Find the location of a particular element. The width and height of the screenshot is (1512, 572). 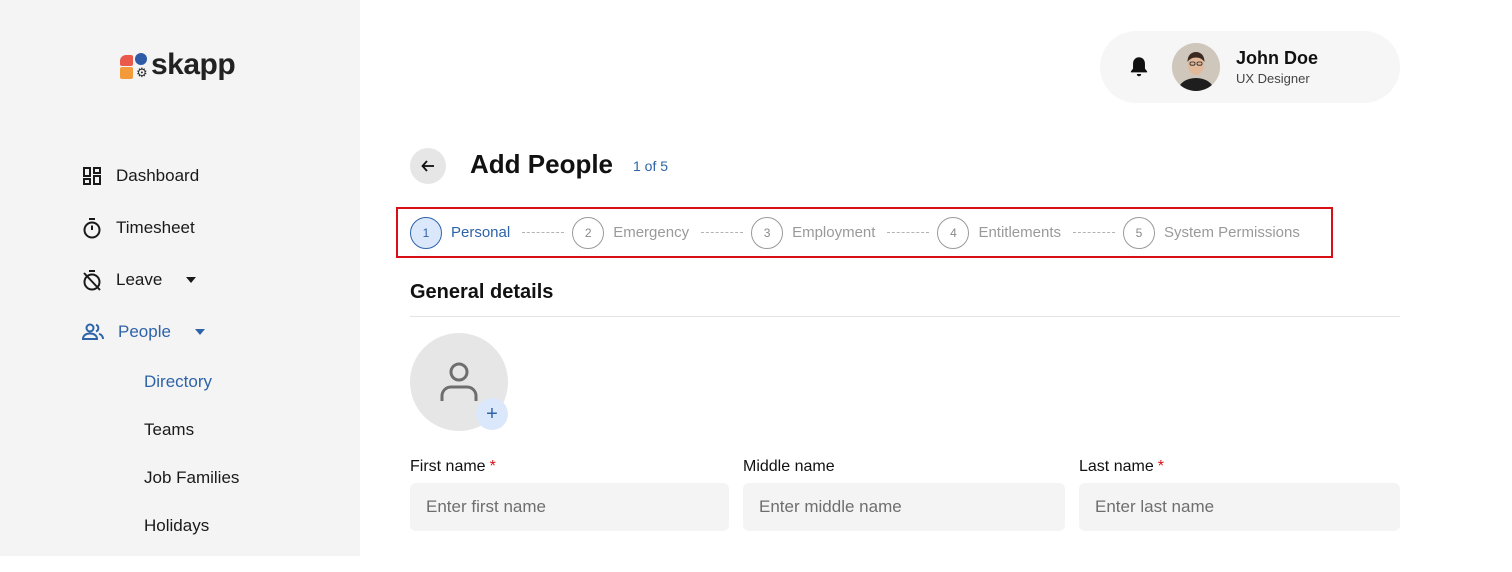

user-placeholder-icon is located at coordinates (459, 381).